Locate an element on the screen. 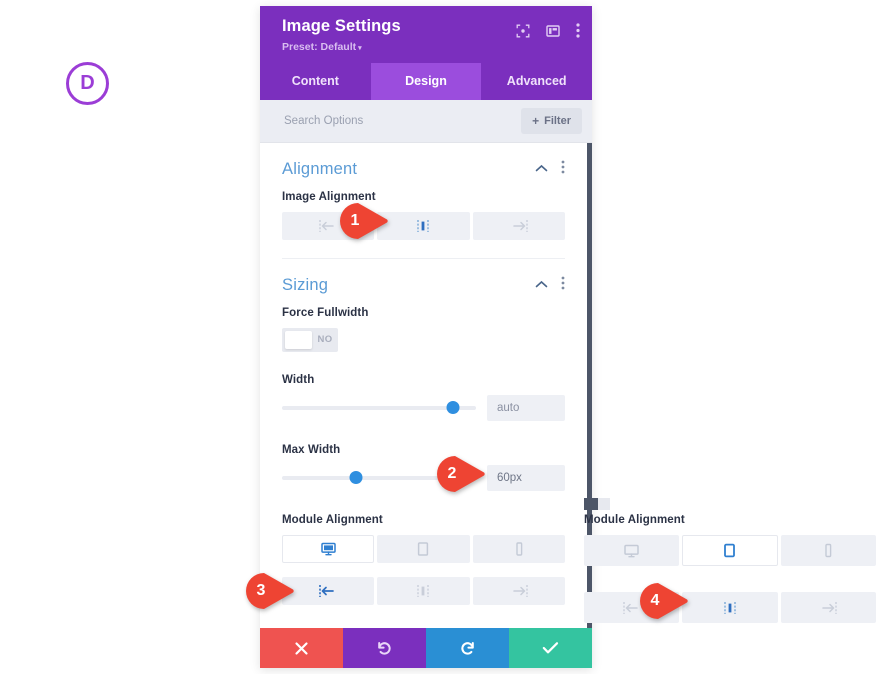 This screenshot has width=880, height=674. check-icon is located at coordinates (550, 648).